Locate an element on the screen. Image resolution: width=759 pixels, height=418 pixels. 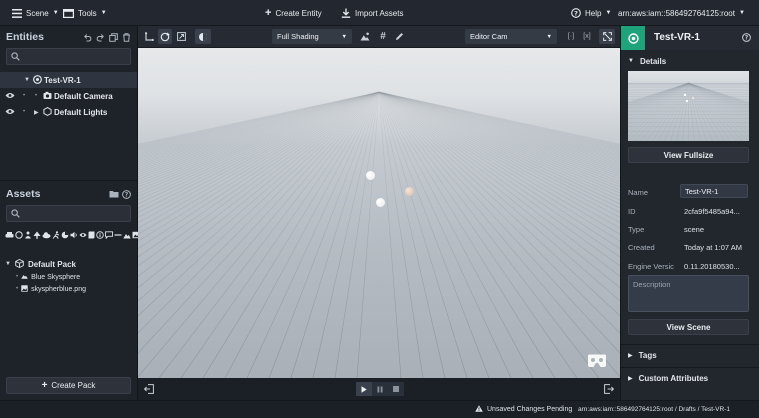
camera-icon is located at coordinates (47, 96).